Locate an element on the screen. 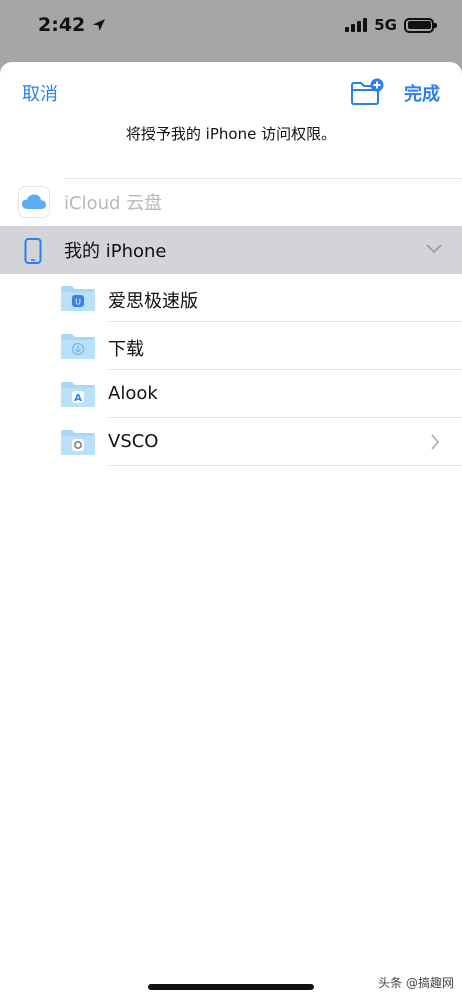 This screenshot has width=462, height=1000. icloud-icon-wrap is located at coordinates (34, 202).